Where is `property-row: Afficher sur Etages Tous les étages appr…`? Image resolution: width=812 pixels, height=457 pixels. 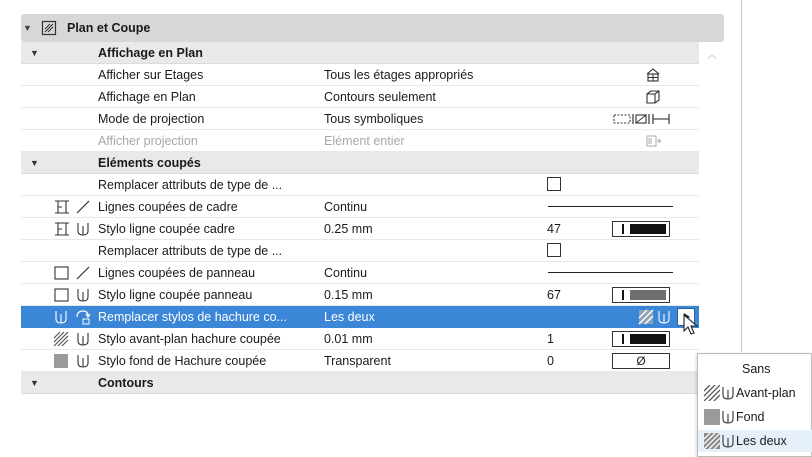 property-row: Afficher sur Etages Tous les étages appr… is located at coordinates (360, 75).